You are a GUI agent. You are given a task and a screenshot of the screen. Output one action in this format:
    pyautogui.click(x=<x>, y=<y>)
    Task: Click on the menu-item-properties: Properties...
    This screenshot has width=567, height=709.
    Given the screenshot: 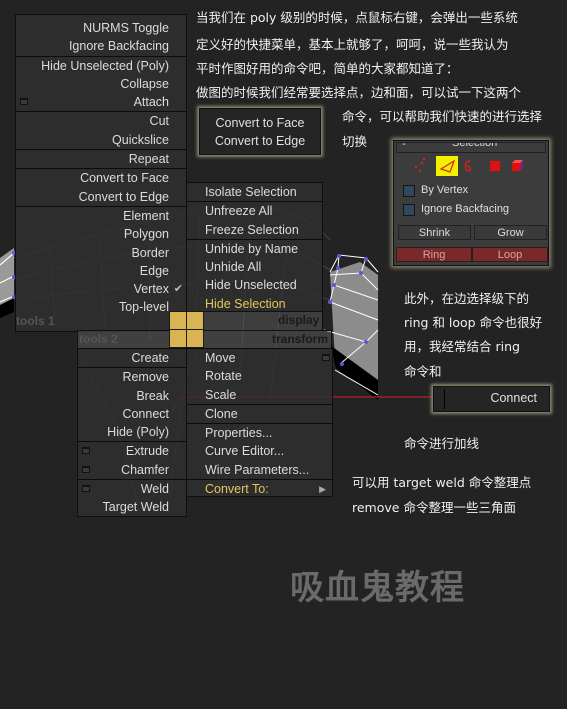 What is the action you would take?
    pyautogui.click(x=259, y=433)
    